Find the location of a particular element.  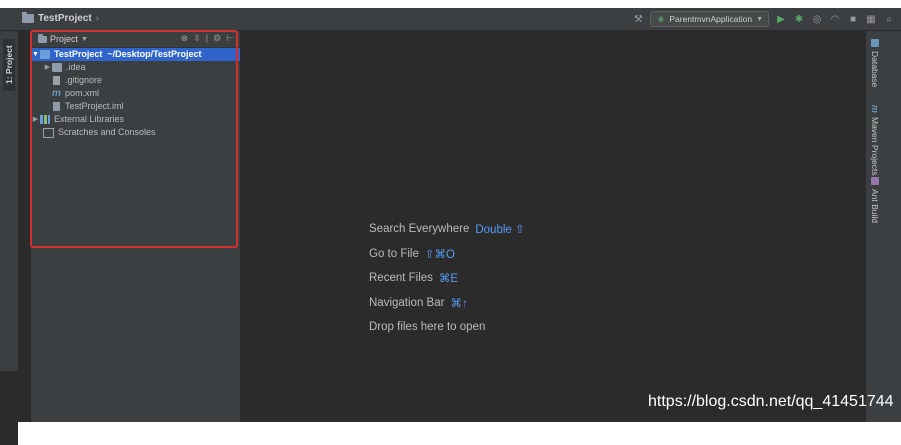

root-name: TestProject is located at coordinates (78, 54).